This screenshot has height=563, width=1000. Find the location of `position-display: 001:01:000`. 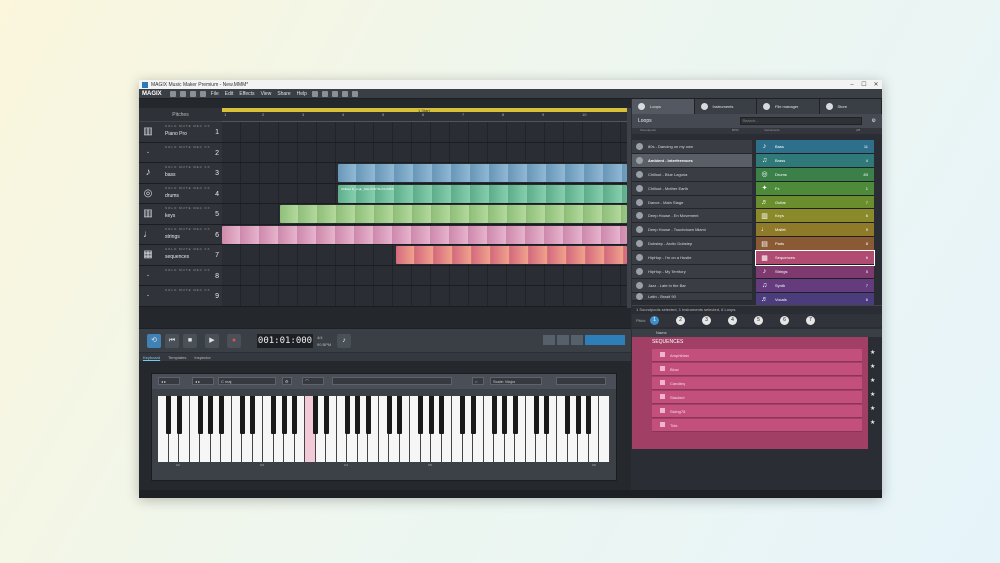

position-display: 001:01:000 is located at coordinates (285, 341).